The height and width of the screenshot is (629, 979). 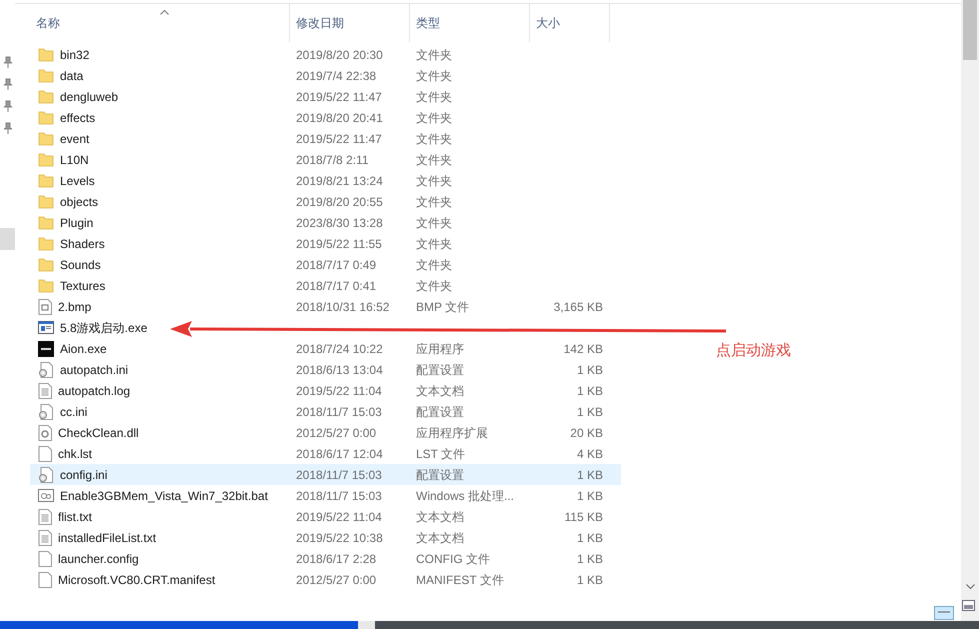 What do you see at coordinates (325, 579) in the screenshot?
I see `file-row: Microsoft.VC80.CRT.manifest 2012/5/27 0:00 MANIFEST 文件 1 KB` at bounding box center [325, 579].